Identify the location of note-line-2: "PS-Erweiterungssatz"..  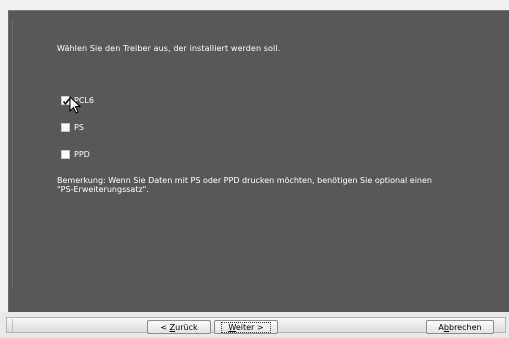
(103, 189).